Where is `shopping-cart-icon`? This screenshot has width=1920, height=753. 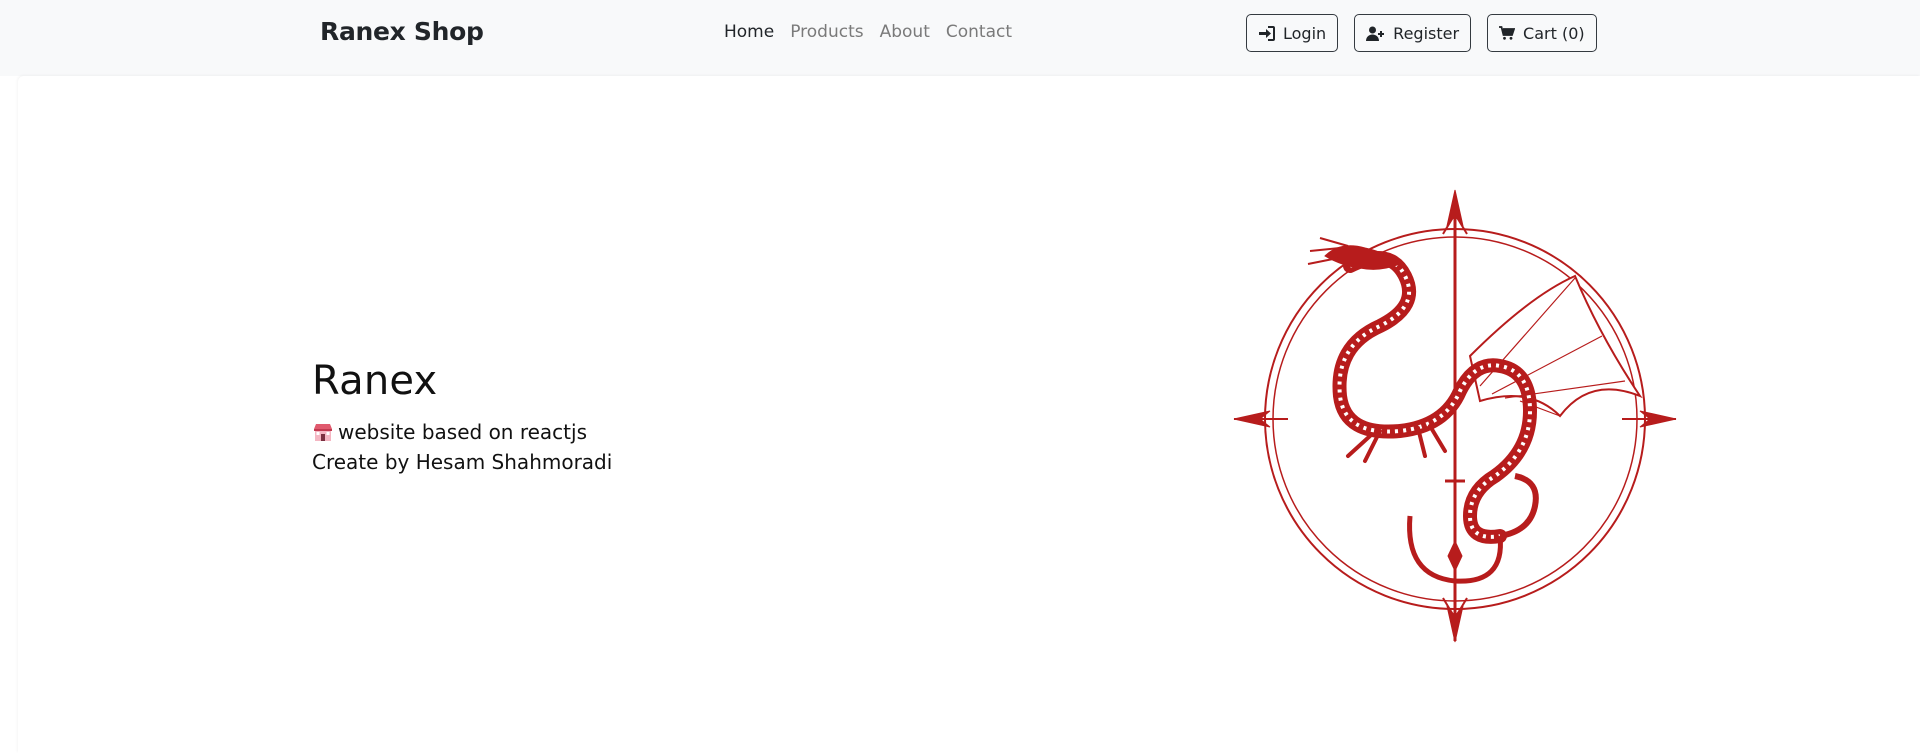
shopping-cart-icon is located at coordinates (1507, 33).